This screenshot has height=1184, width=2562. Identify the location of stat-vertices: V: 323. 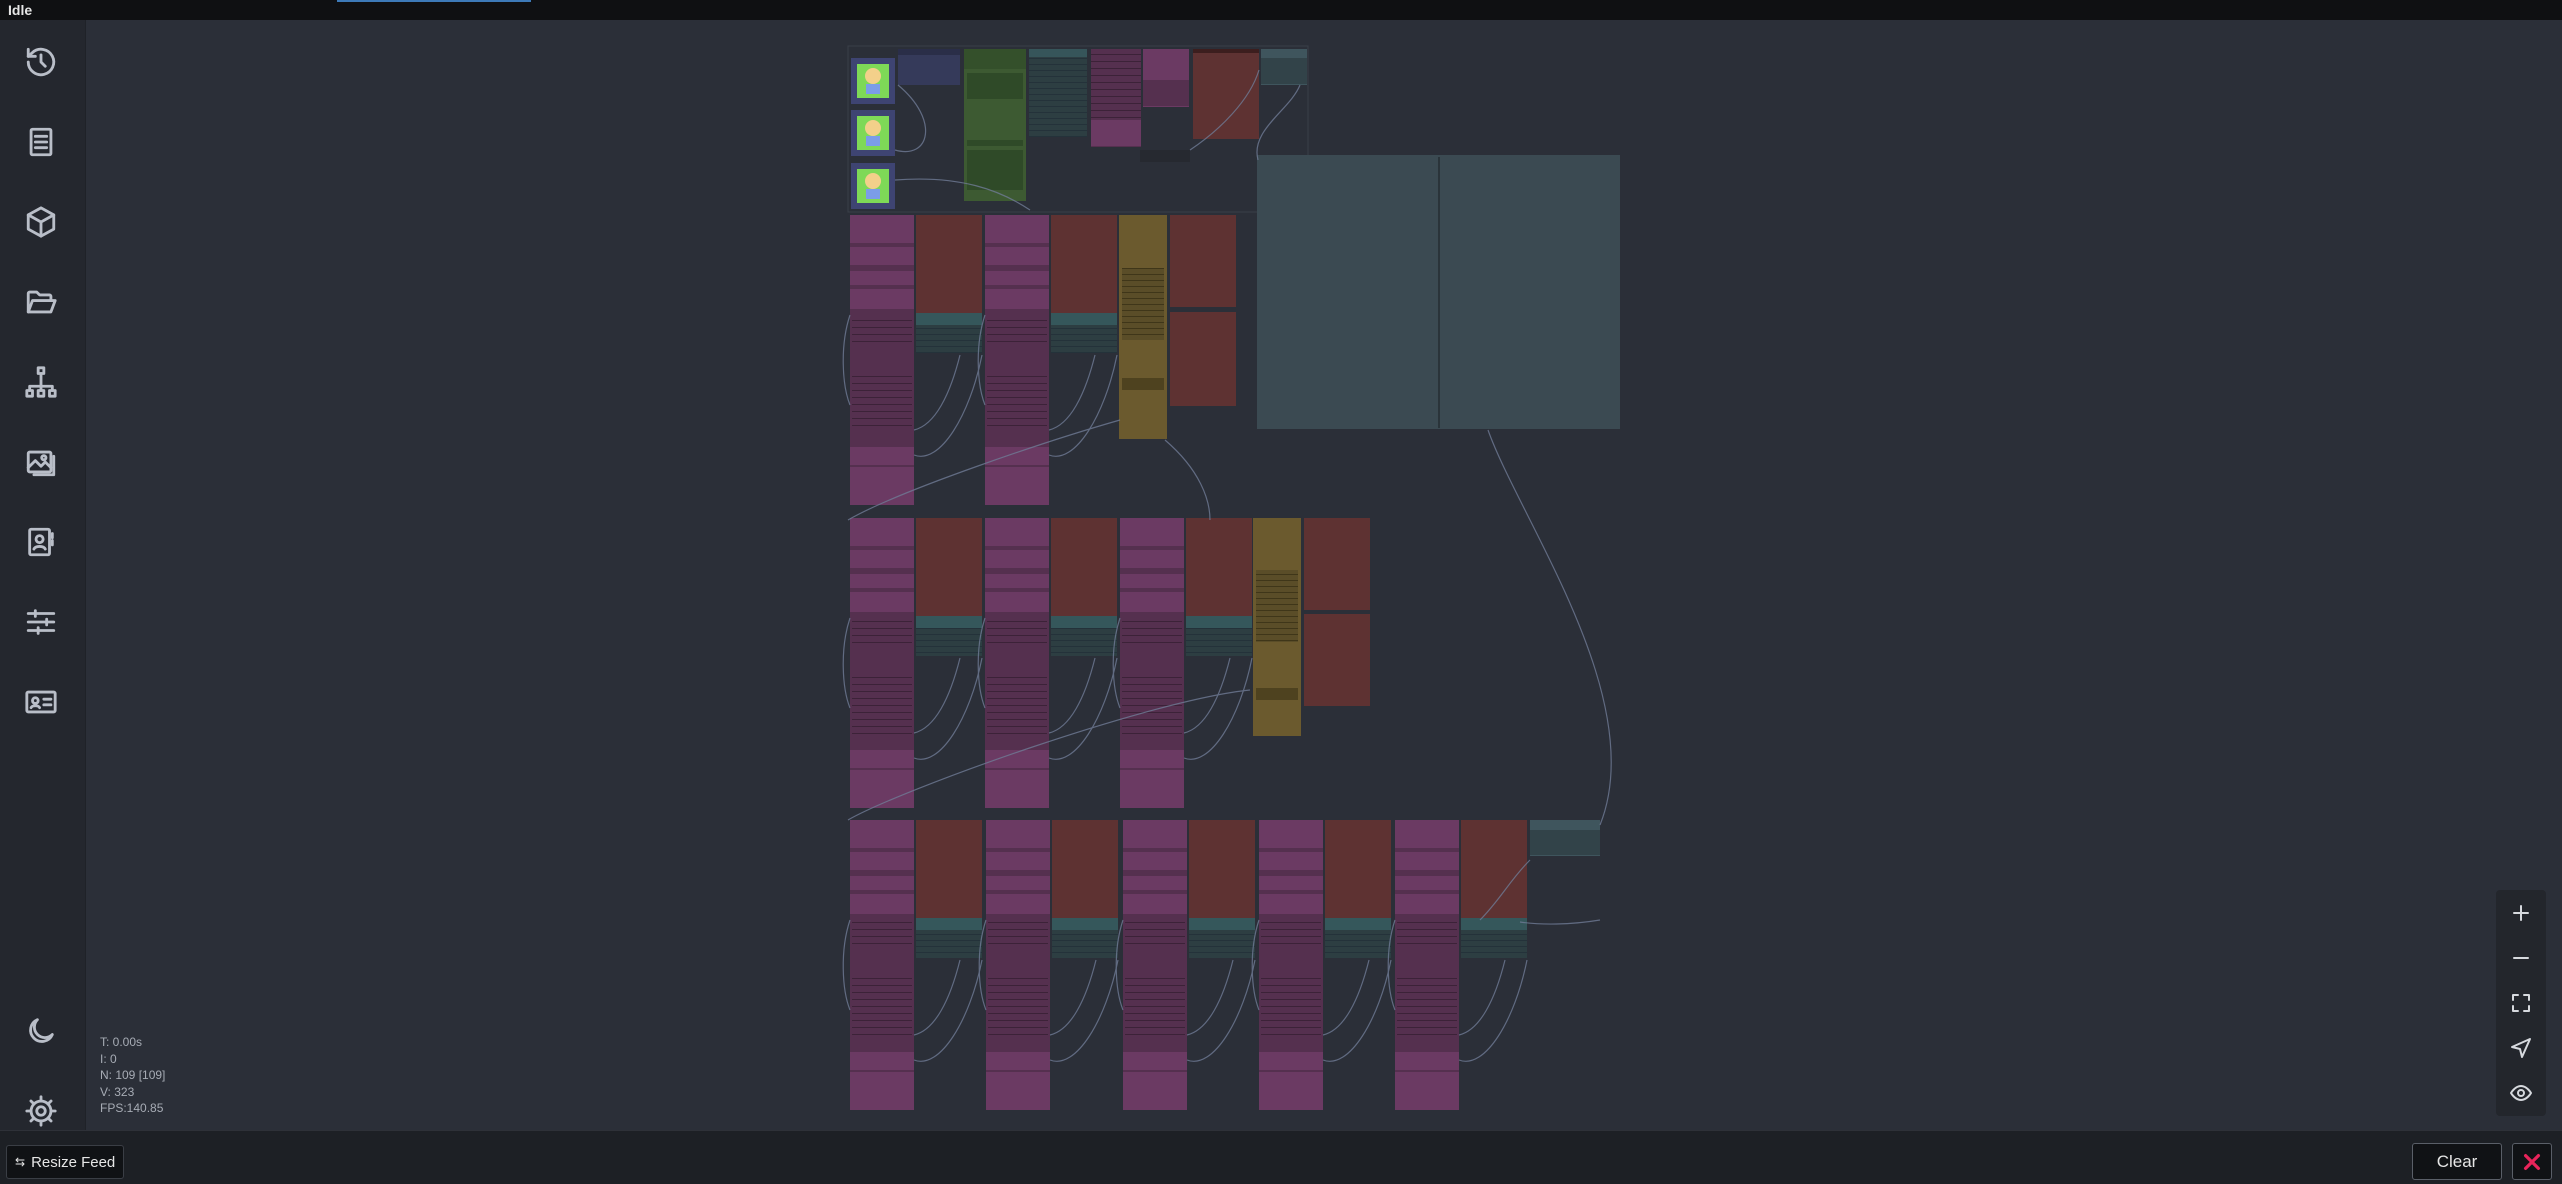
(117, 1091).